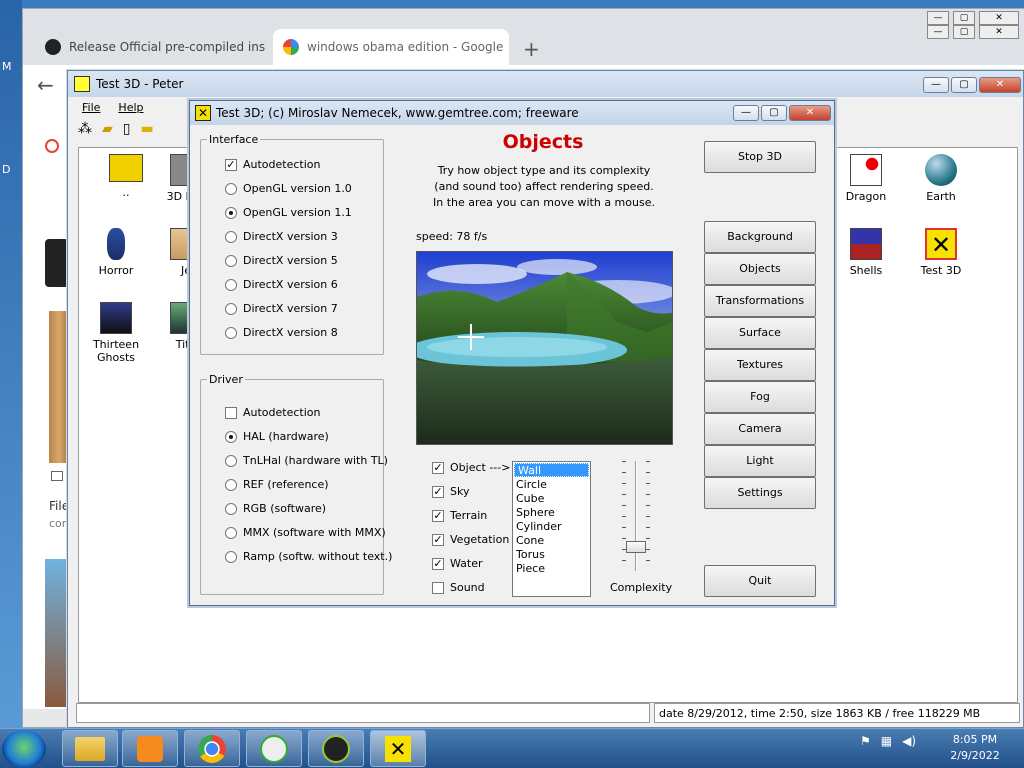  What do you see at coordinates (760, 301) in the screenshot?
I see `transformations-button: Transformations` at bounding box center [760, 301].